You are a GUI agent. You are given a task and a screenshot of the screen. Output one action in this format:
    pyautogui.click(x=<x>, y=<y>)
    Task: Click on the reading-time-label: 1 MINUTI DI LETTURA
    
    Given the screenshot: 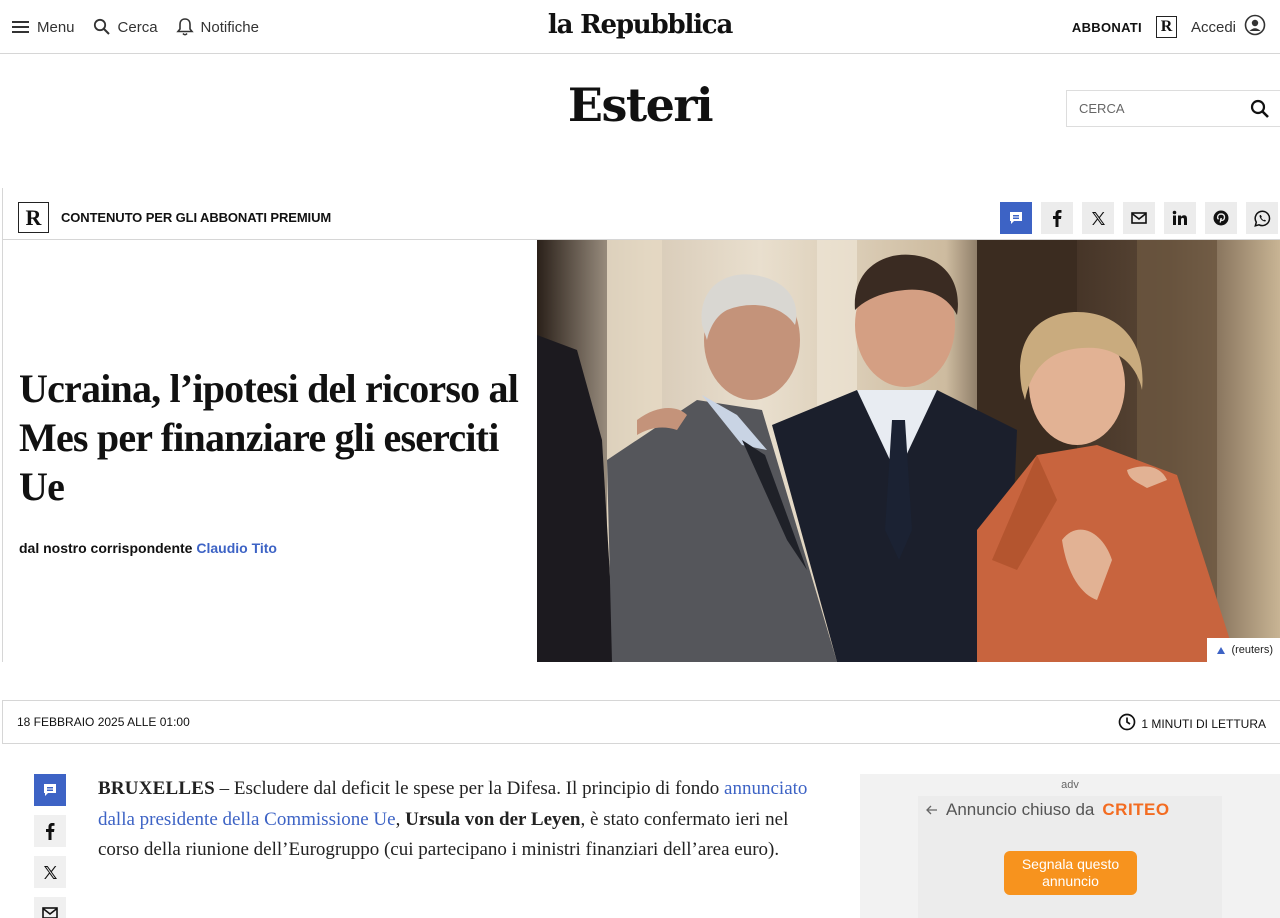 What is the action you would take?
    pyautogui.click(x=1203, y=723)
    